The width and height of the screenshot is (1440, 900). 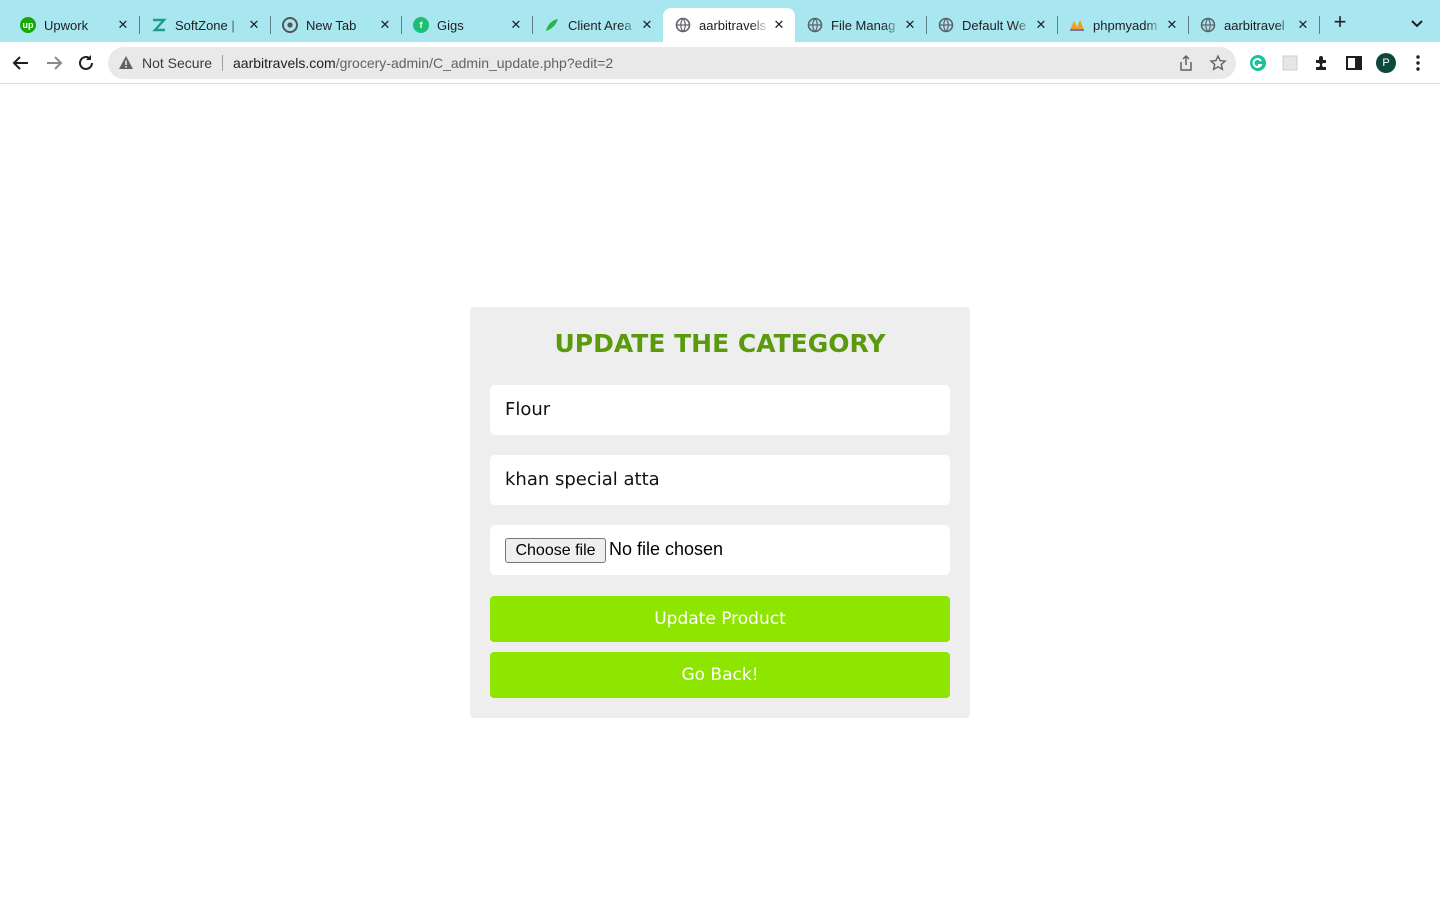 I want to click on share-icon, so click(x=1186, y=63).